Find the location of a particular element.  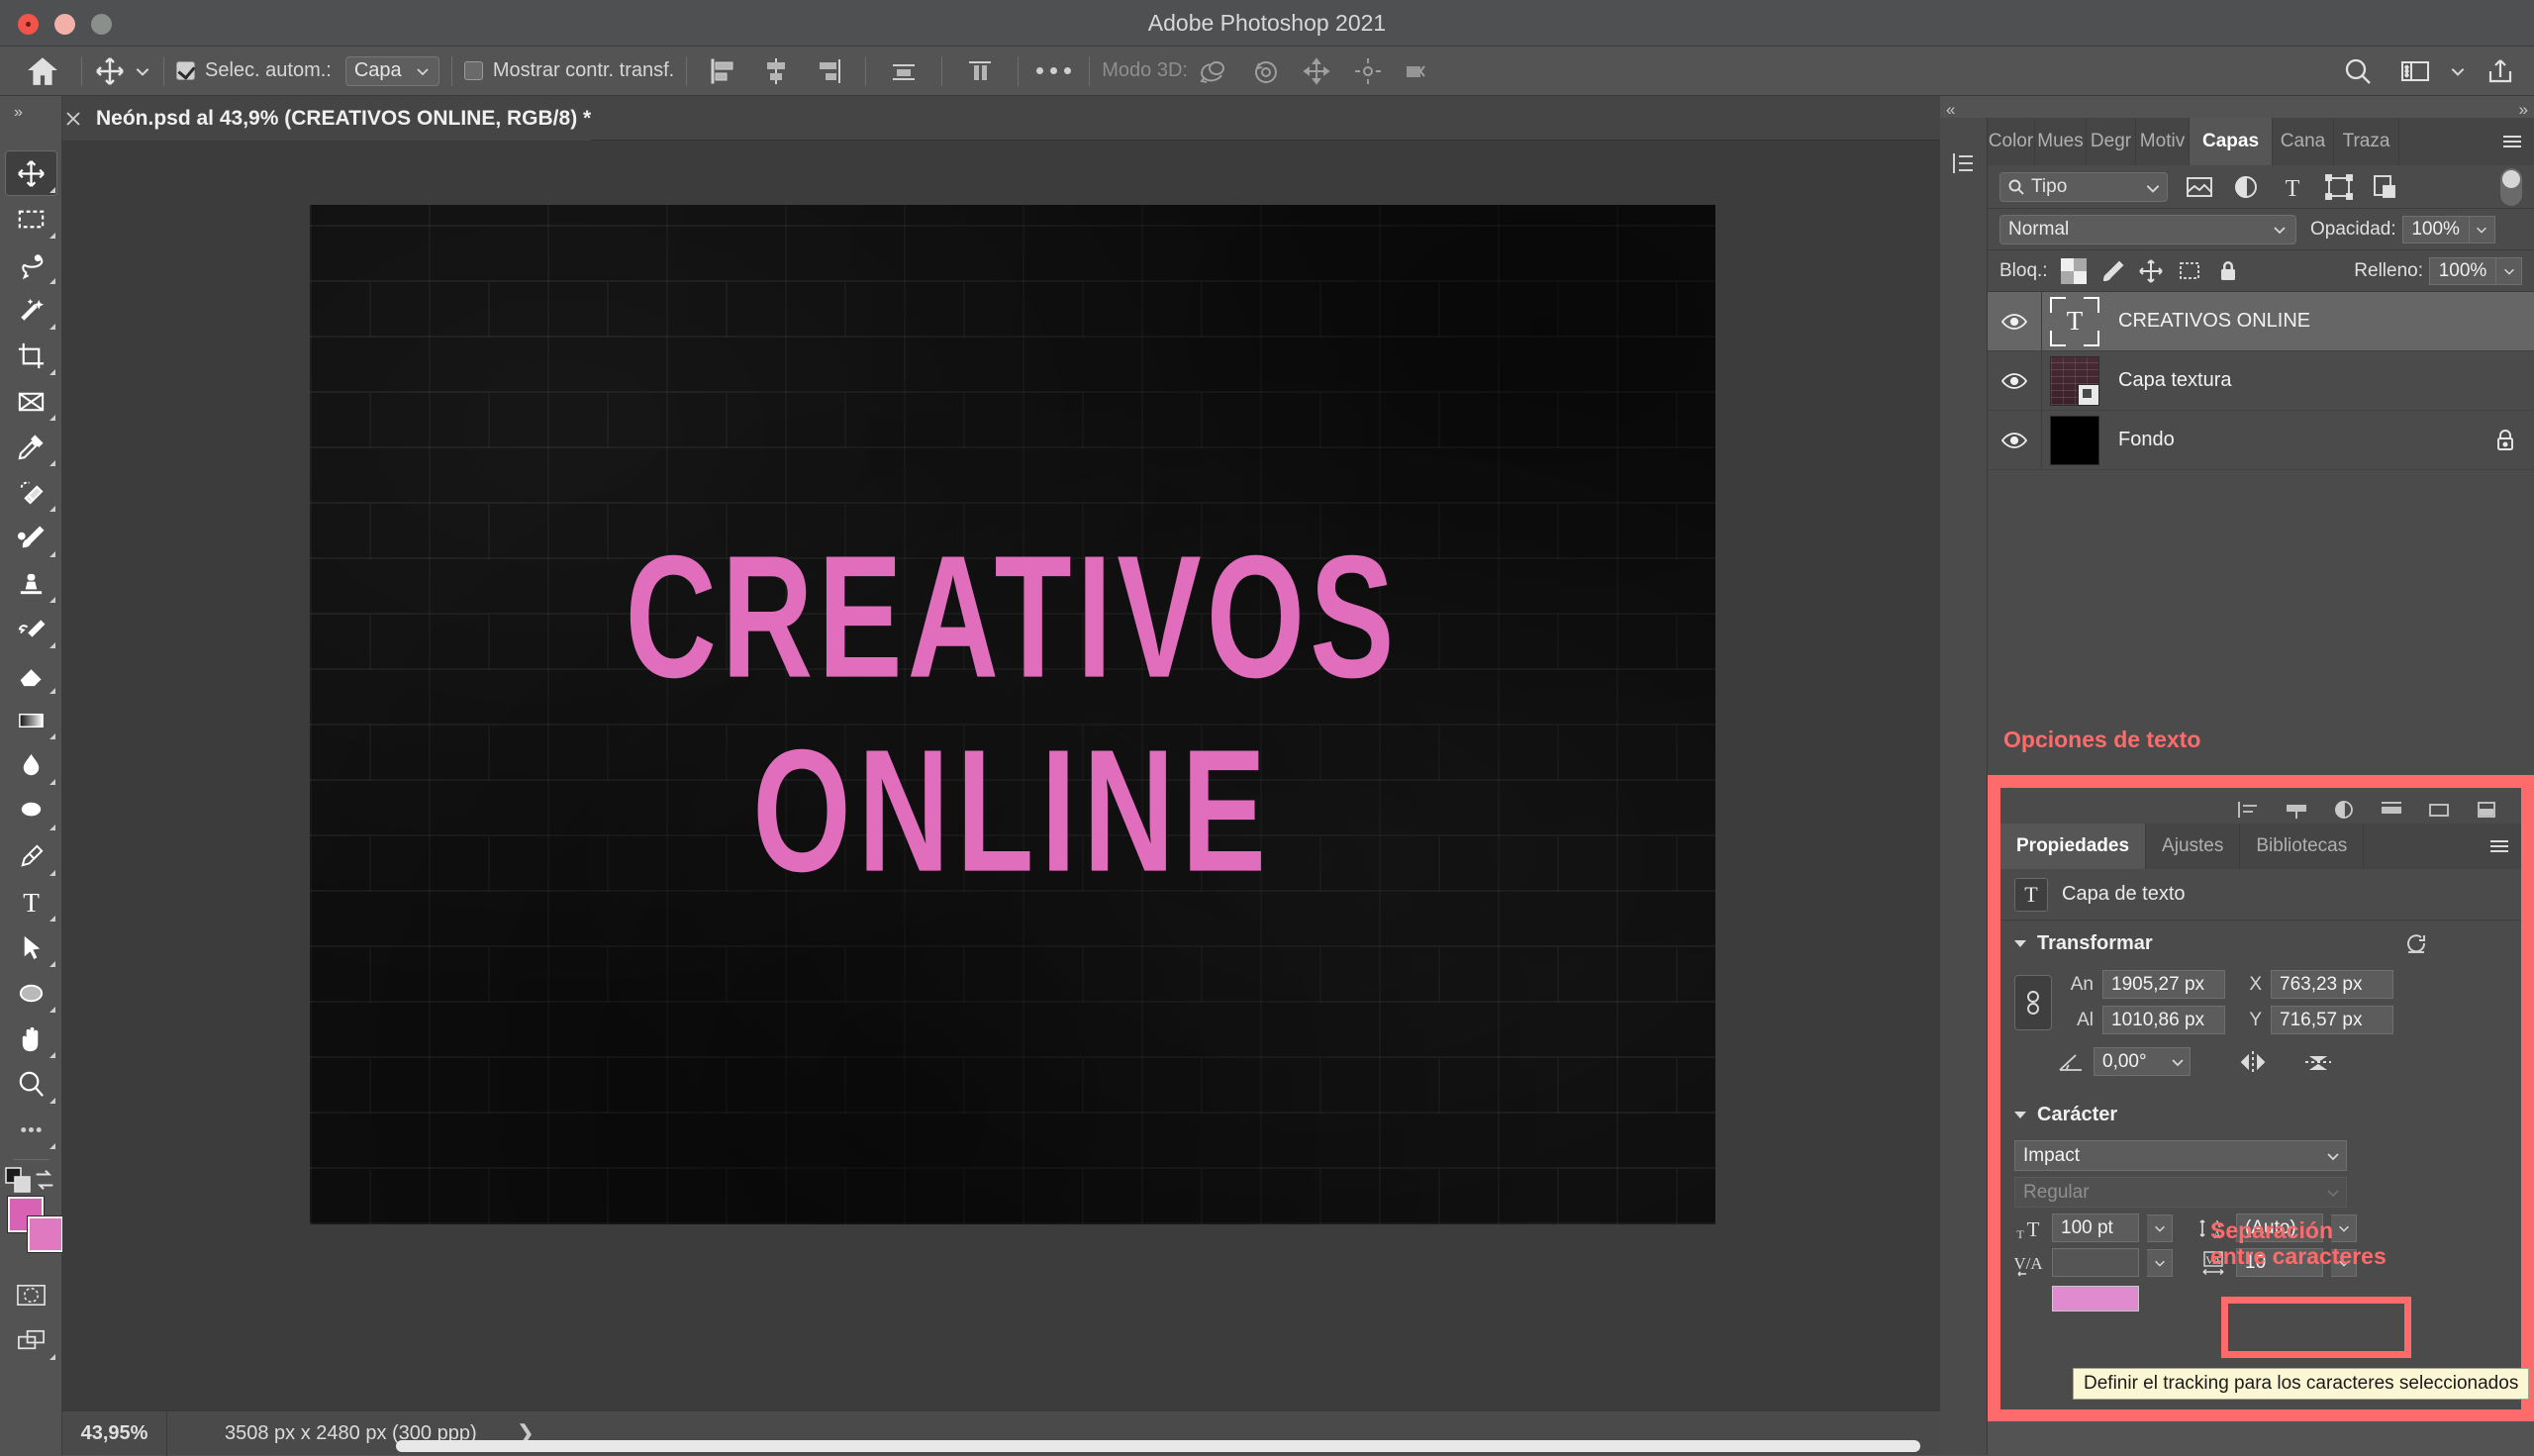

tab-layers: Capas is located at coordinates (2231, 141).